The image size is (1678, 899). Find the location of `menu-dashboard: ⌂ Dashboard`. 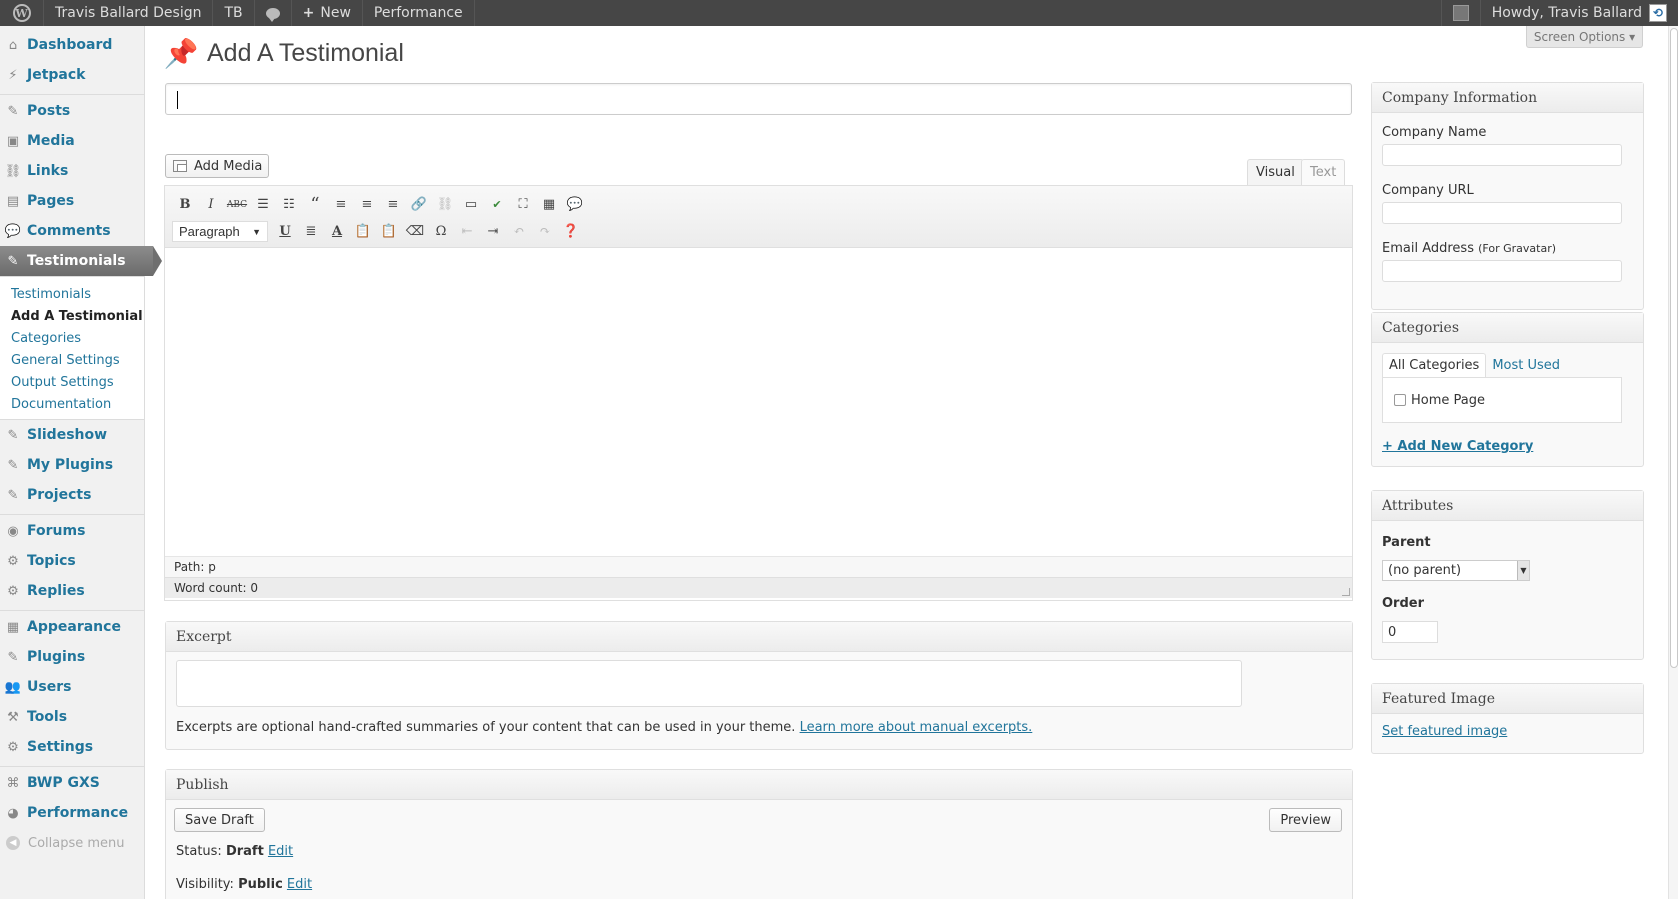

menu-dashboard: ⌂ Dashboard is located at coordinates (72, 45).